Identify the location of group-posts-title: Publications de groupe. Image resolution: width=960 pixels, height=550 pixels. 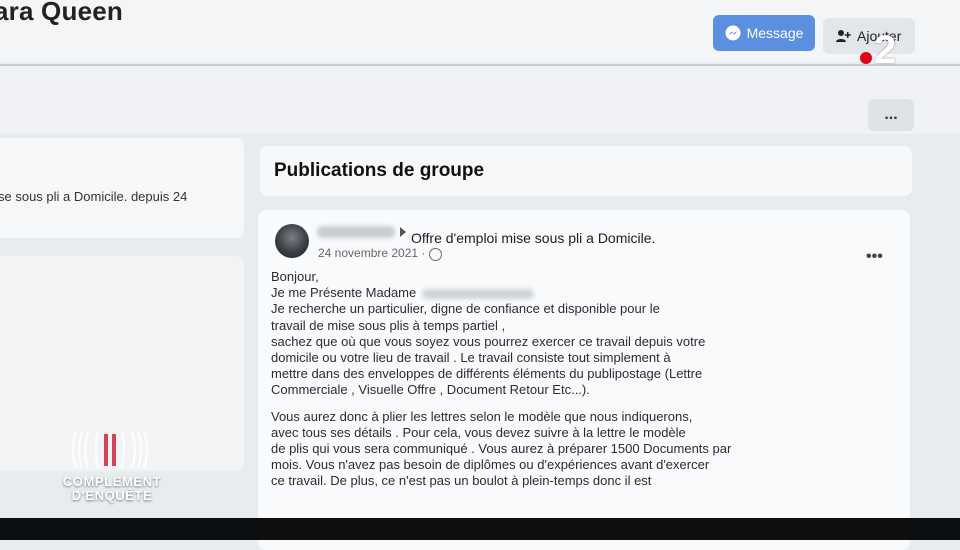
(379, 170).